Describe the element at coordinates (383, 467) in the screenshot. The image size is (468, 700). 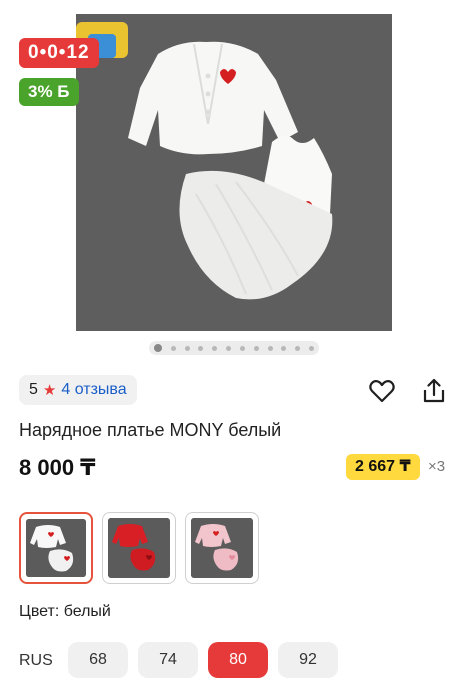
I see `installment-badge: 2 667 ₸` at that location.